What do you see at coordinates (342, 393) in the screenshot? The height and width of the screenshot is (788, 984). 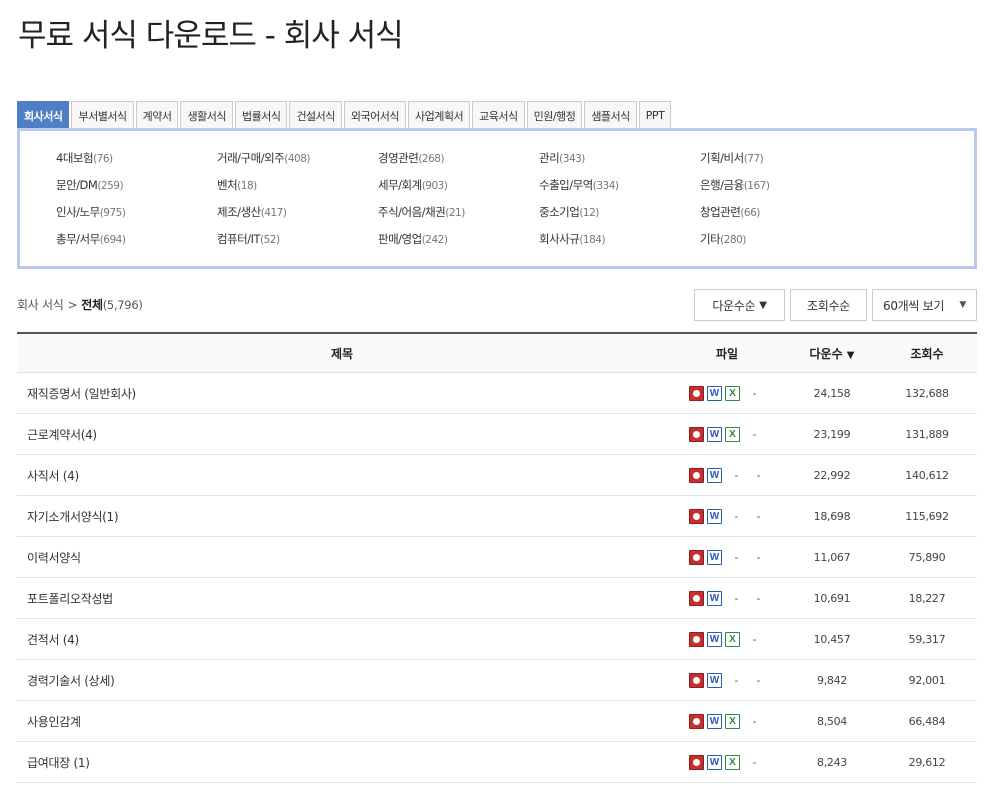 I see `form-title-link: 재직증명서 (일반회사)` at bounding box center [342, 393].